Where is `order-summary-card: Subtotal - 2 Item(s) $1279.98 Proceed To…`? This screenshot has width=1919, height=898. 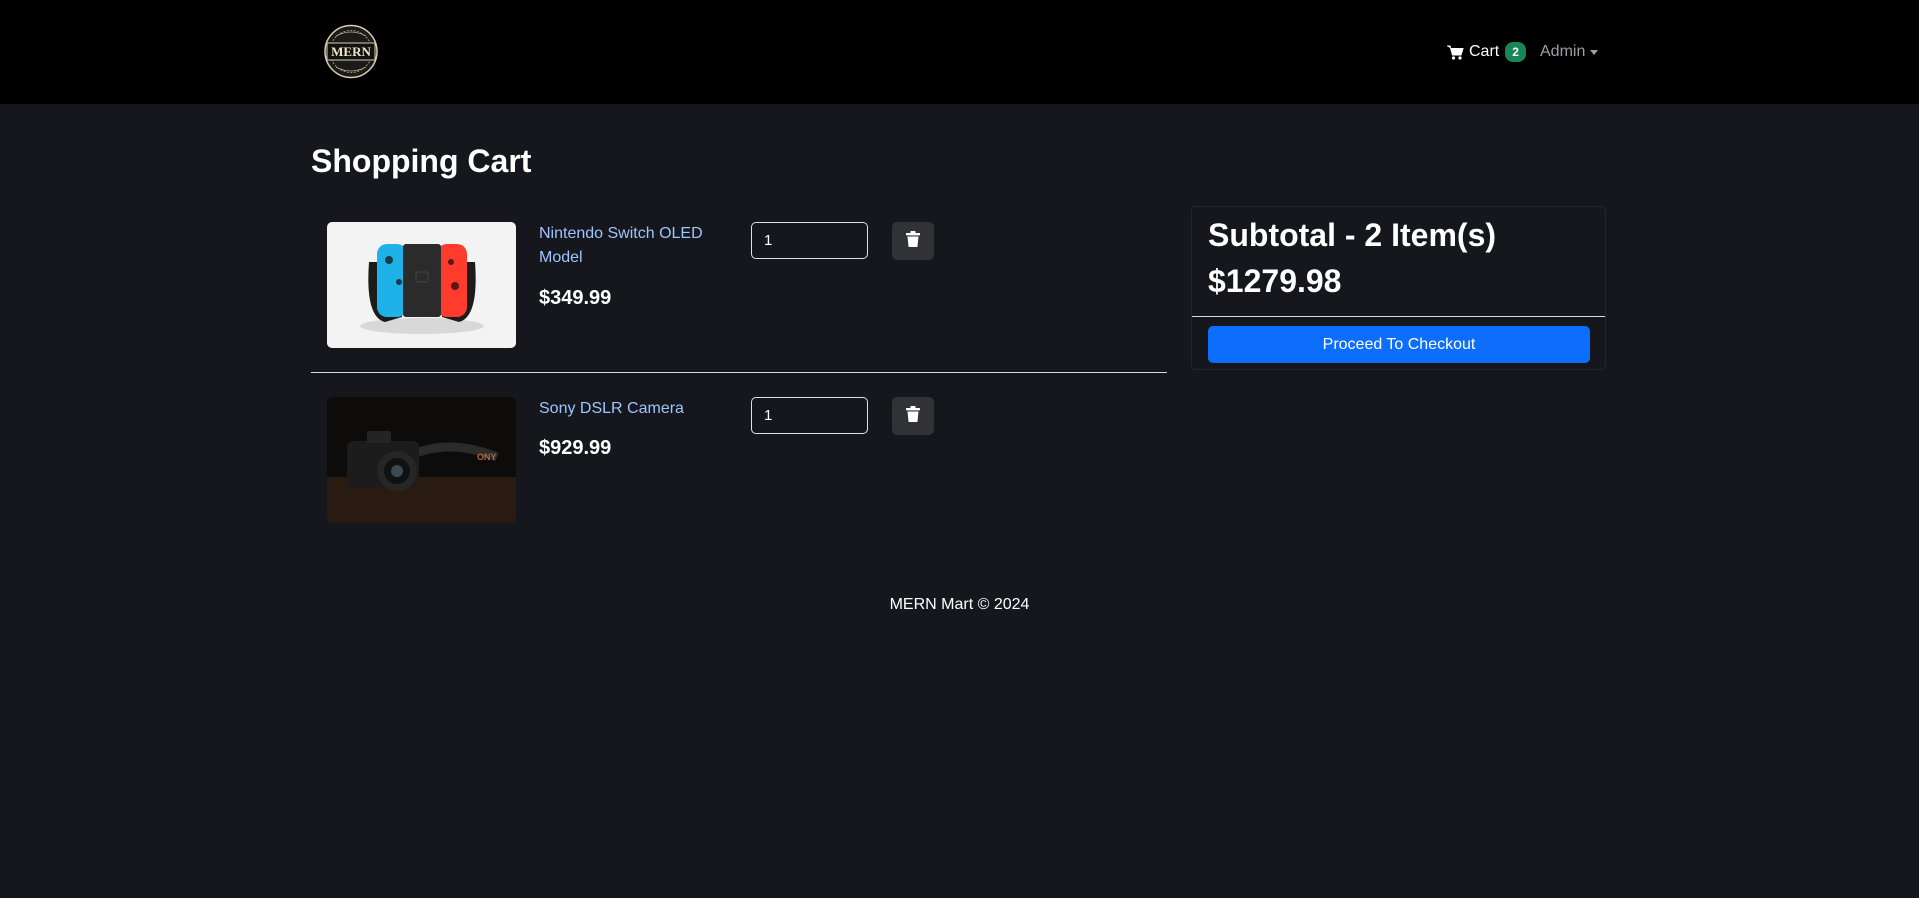
order-summary-card: Subtotal - 2 Item(s) $1279.98 Proceed To… is located at coordinates (1398, 288).